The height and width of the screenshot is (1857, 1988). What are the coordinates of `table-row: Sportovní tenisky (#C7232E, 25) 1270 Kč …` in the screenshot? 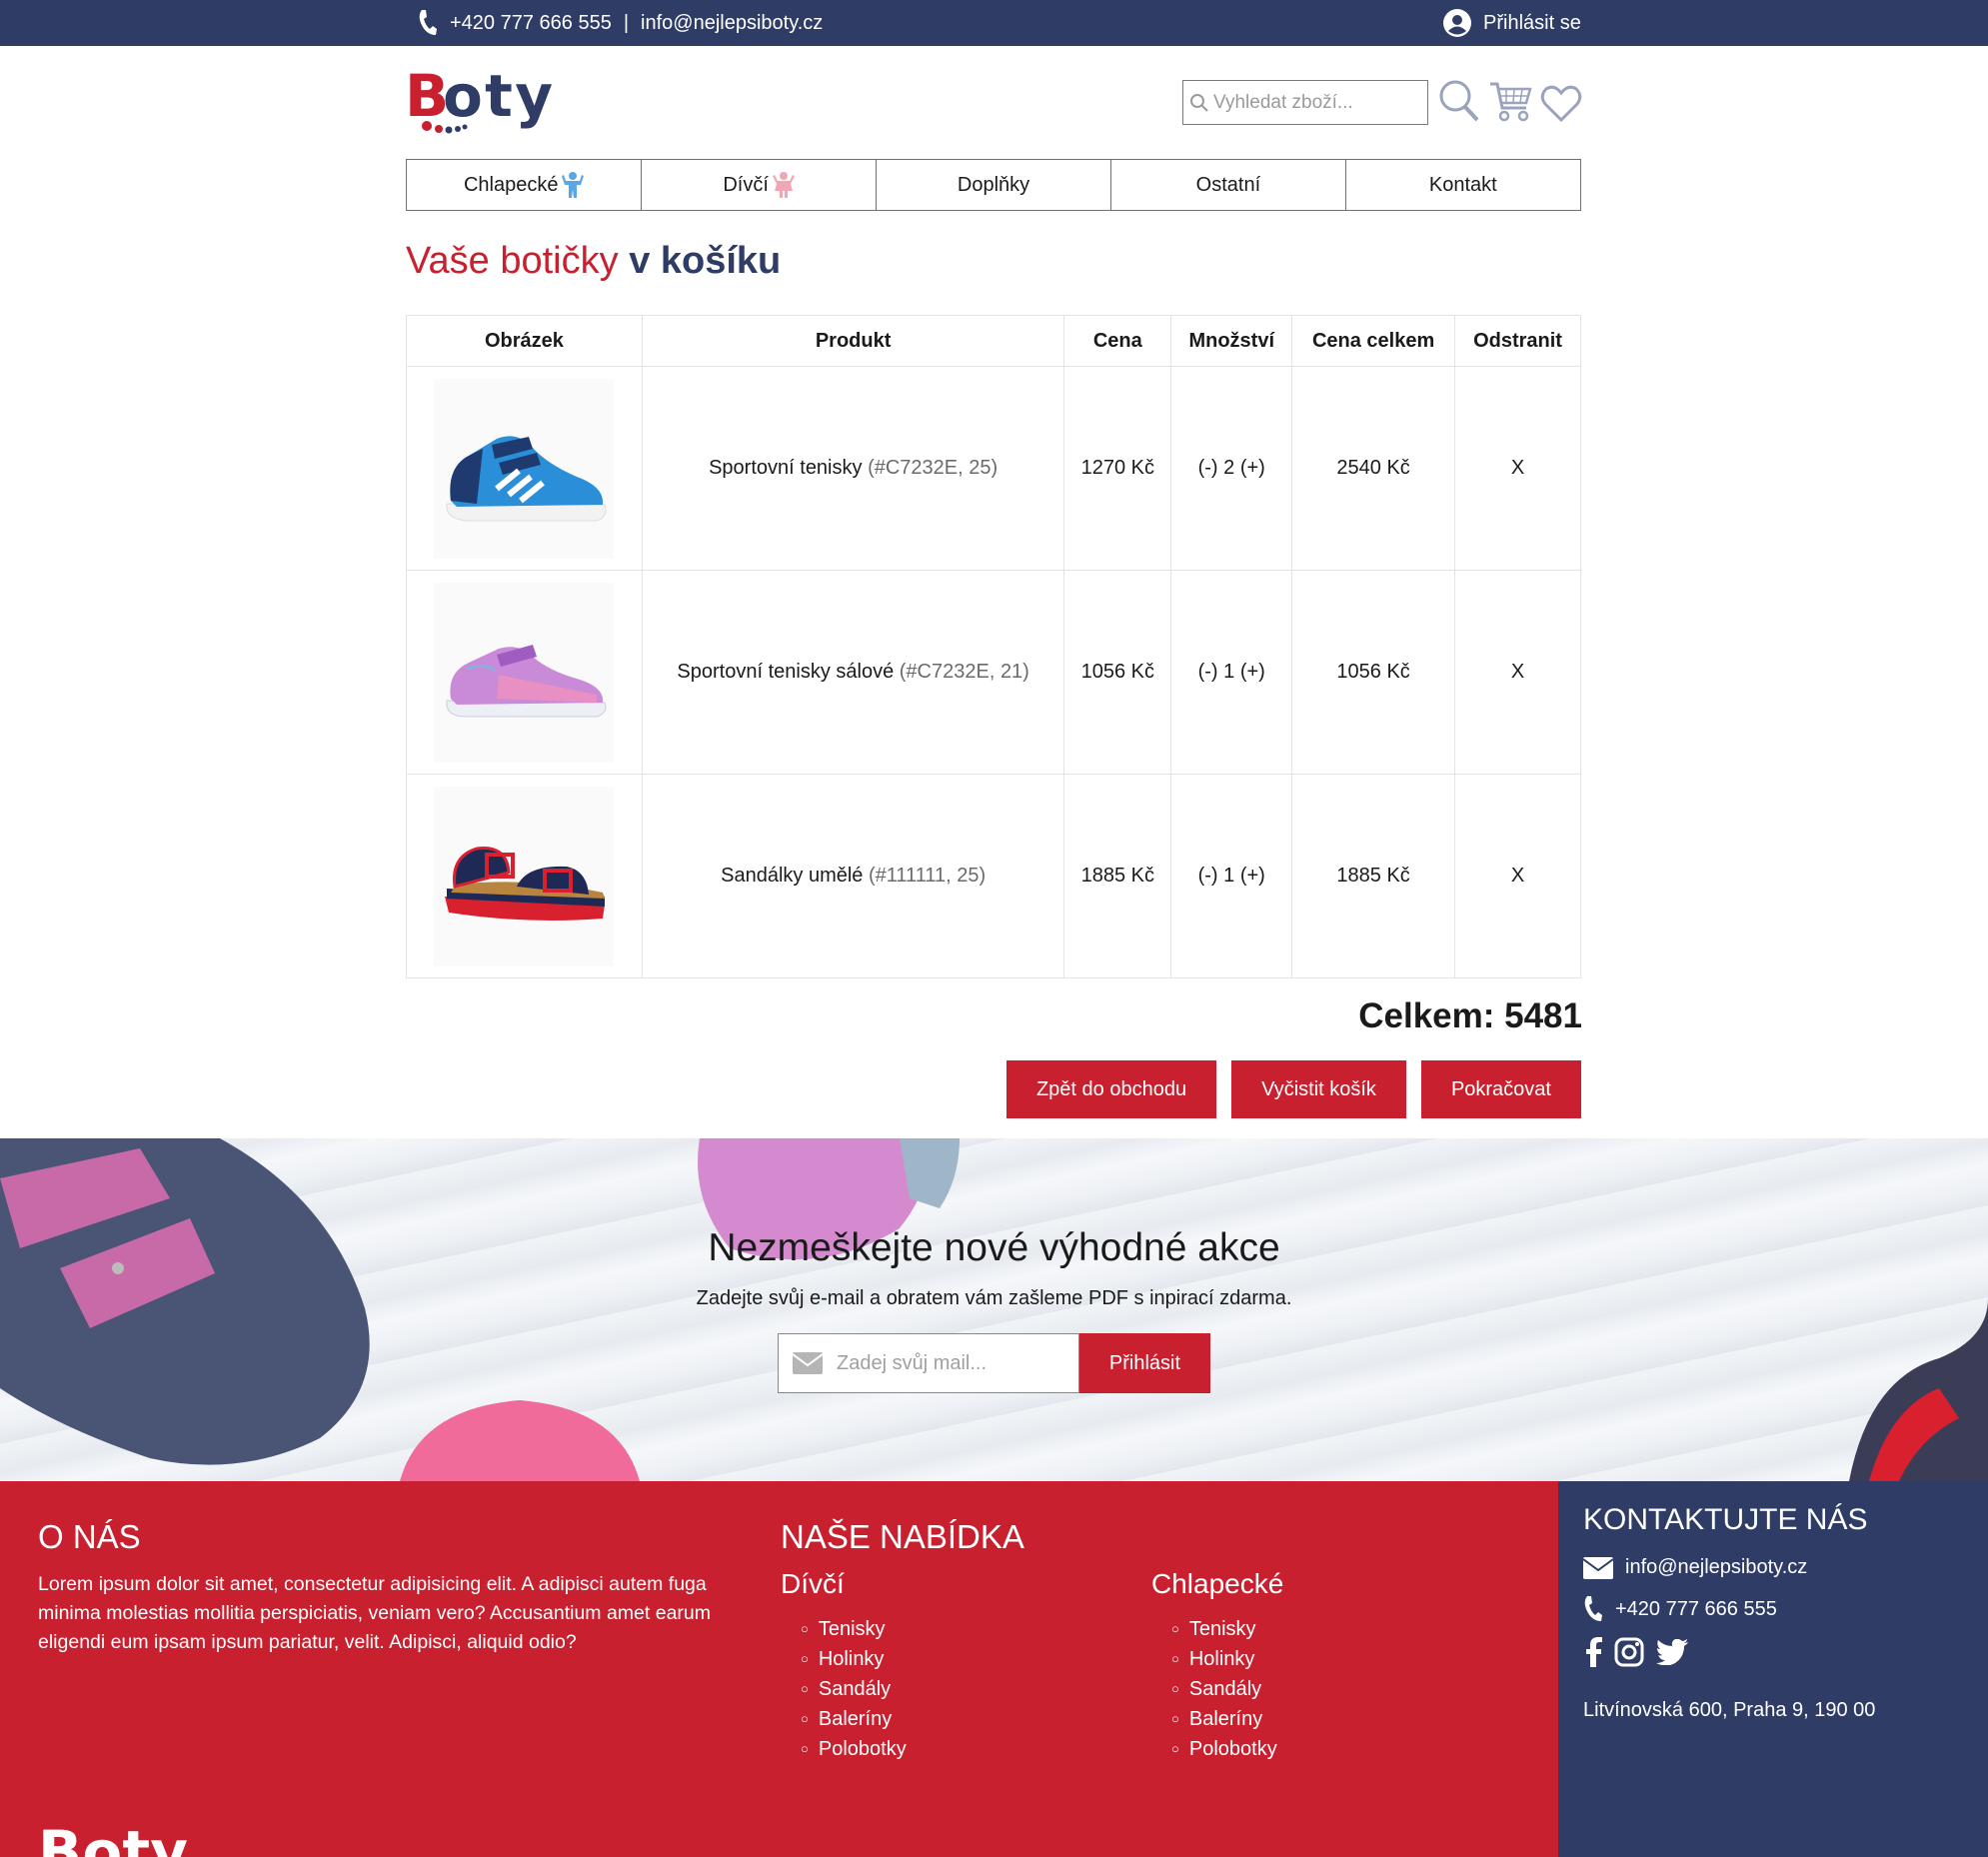 It's located at (993, 468).